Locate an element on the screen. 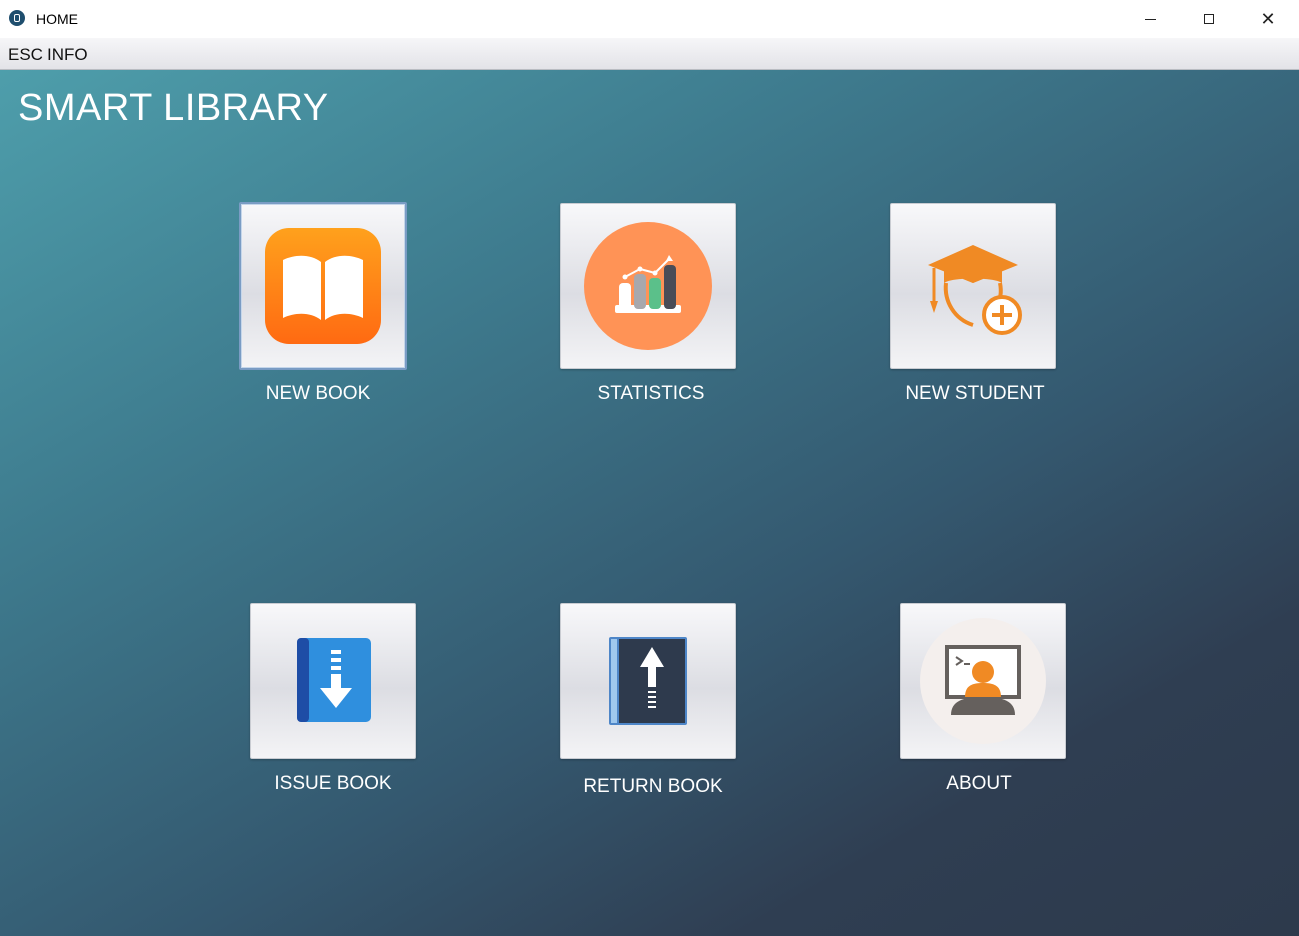  new-student-button is located at coordinates (973, 286).